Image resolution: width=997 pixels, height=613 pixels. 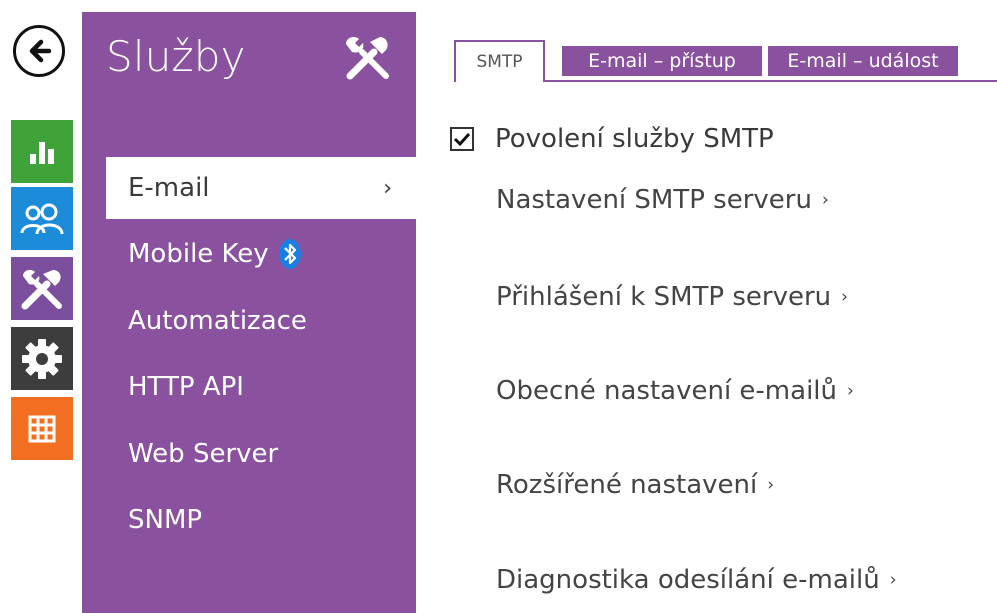 What do you see at coordinates (771, 81) in the screenshot?
I see `tab-underline` at bounding box center [771, 81].